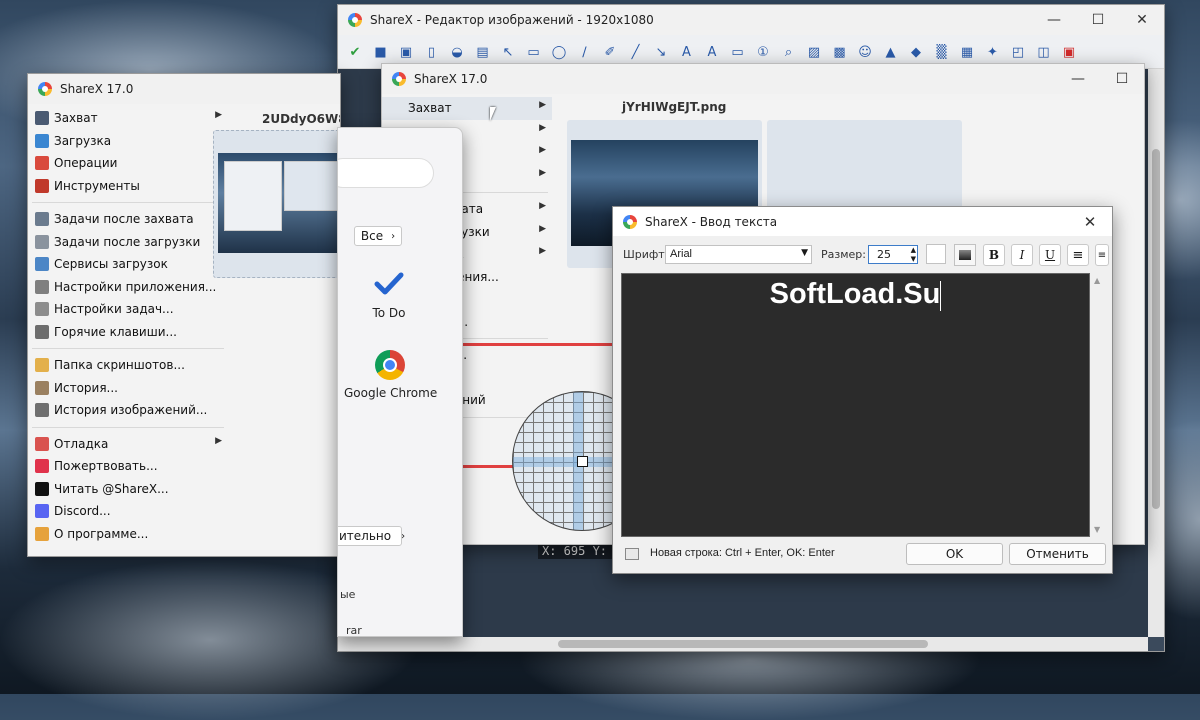 This screenshot has height=720, width=1200. Describe the element at coordinates (891, 52) in the screenshot. I see `sticker-icon: ▲` at that location.